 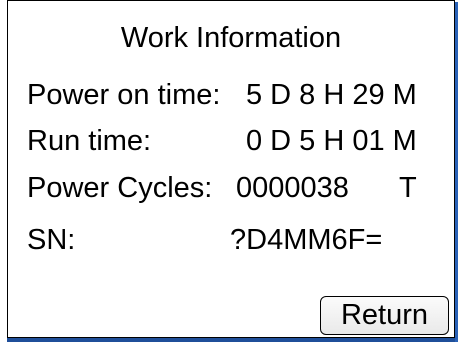 What do you see at coordinates (384, 315) in the screenshot?
I see `return-button: Return` at bounding box center [384, 315].